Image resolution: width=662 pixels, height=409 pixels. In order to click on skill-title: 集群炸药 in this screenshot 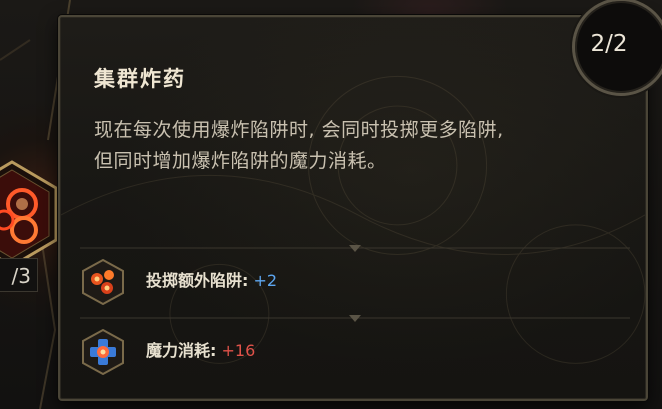, I will do `click(140, 79)`.